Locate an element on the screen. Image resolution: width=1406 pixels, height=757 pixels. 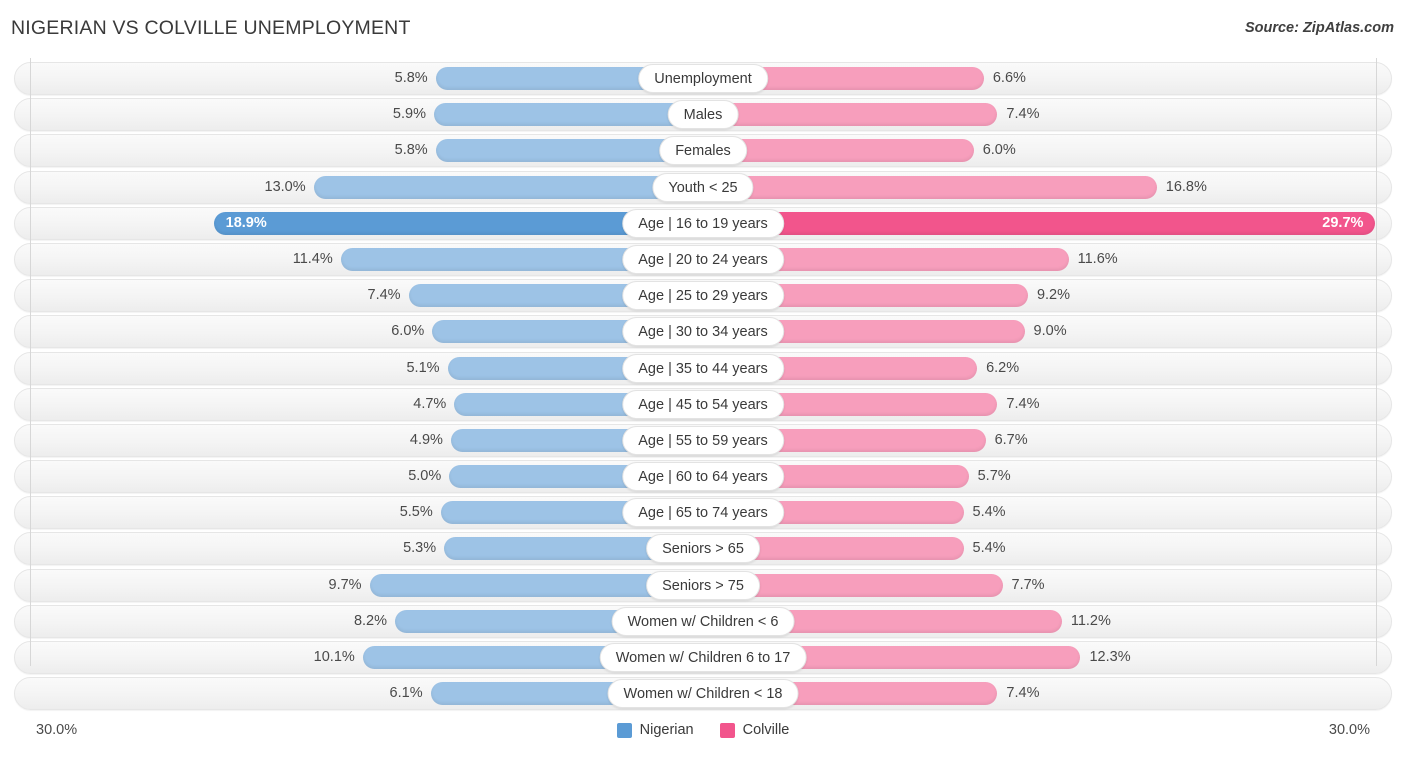
table-row: 10.1% 12.3% Women w/ Children 6 to 17 is located at coordinates (703, 657).